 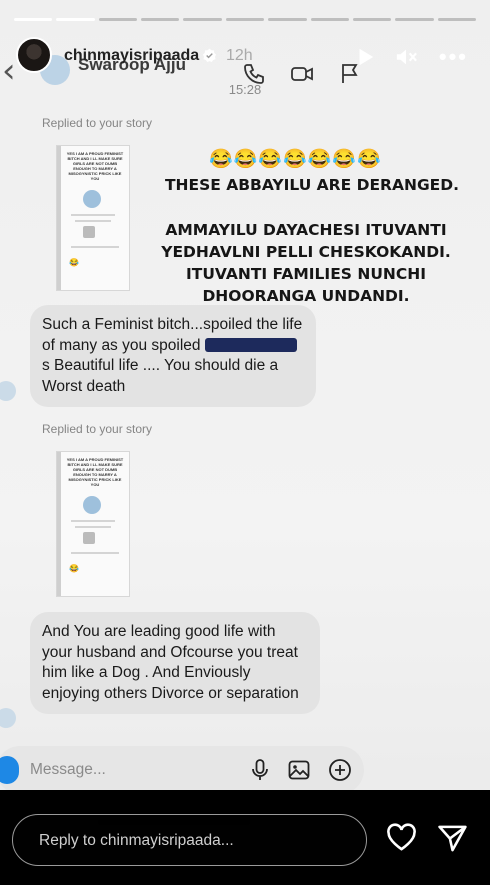 What do you see at coordinates (34, 55) in the screenshot?
I see `user-avatar` at bounding box center [34, 55].